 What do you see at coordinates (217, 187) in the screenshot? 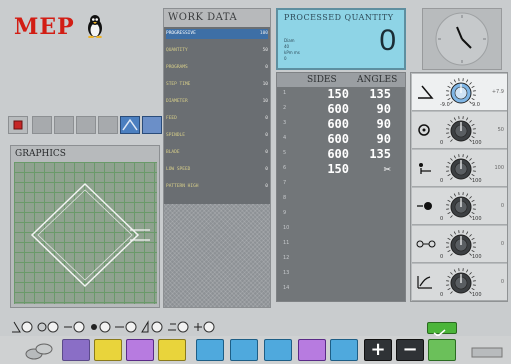
I see `work-data-row: PATTERN HIGH 0` at bounding box center [217, 187].